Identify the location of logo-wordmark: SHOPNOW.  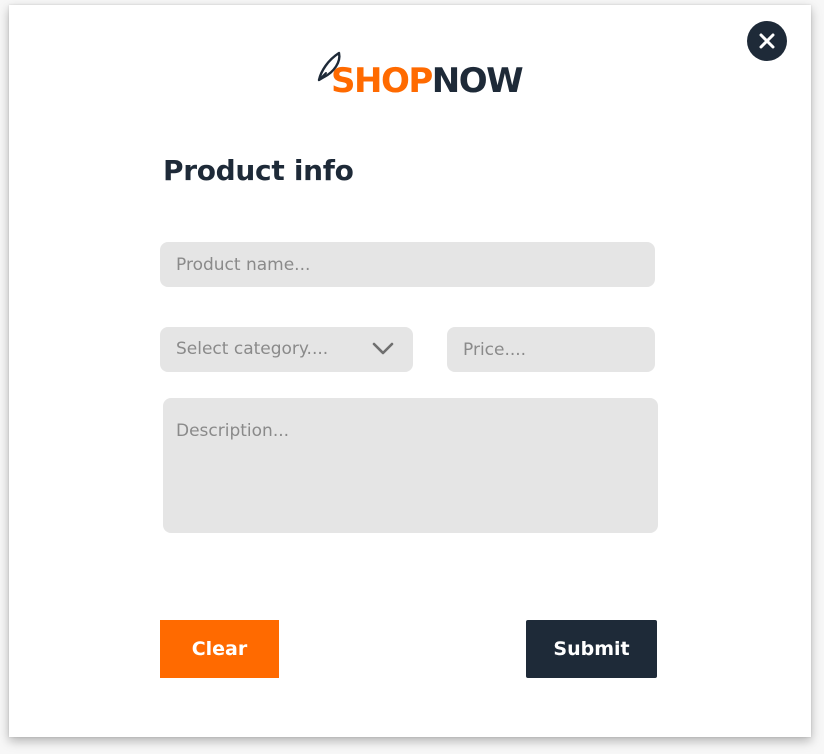
(427, 81).